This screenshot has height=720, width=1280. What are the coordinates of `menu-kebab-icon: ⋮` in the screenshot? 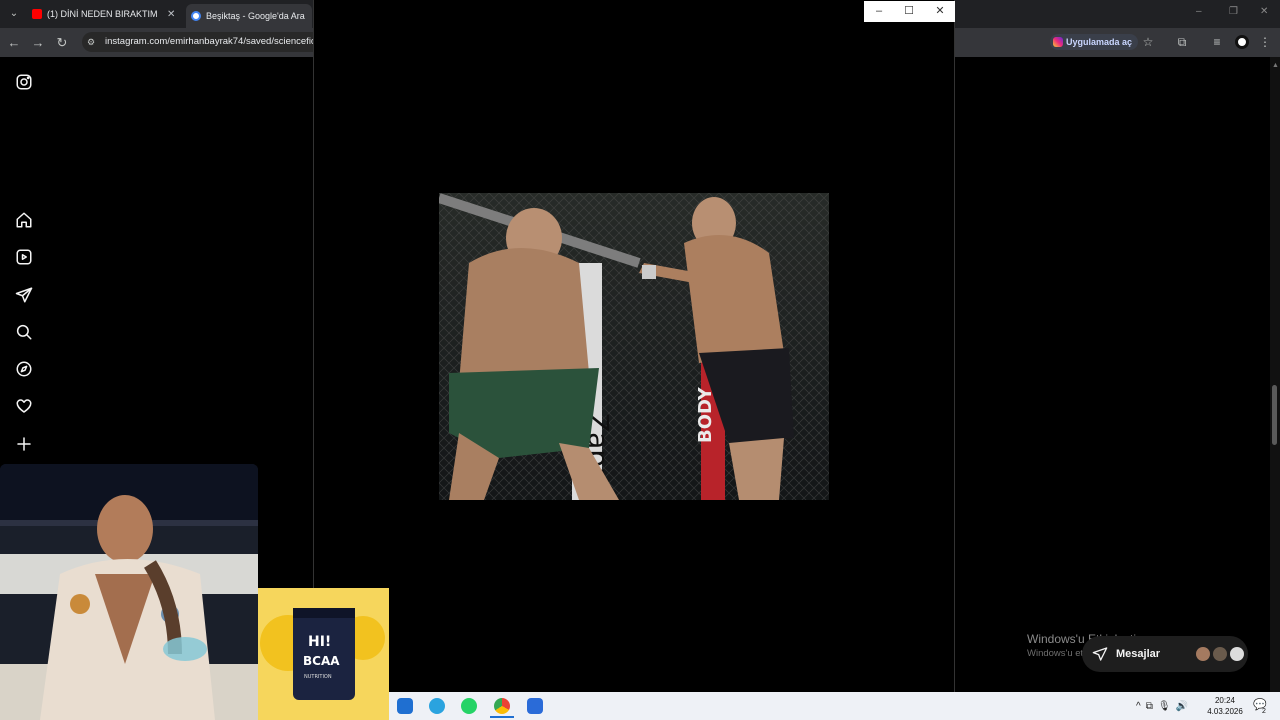 It's located at (1265, 42).